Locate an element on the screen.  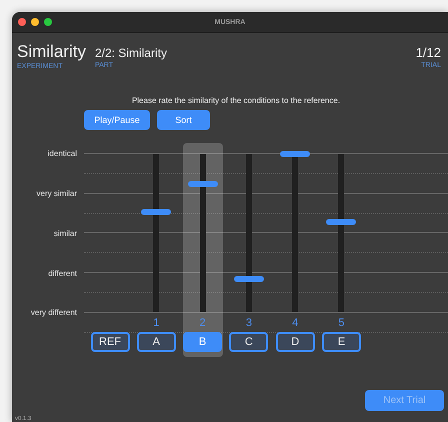
condition-button: A is located at coordinates (156, 342).